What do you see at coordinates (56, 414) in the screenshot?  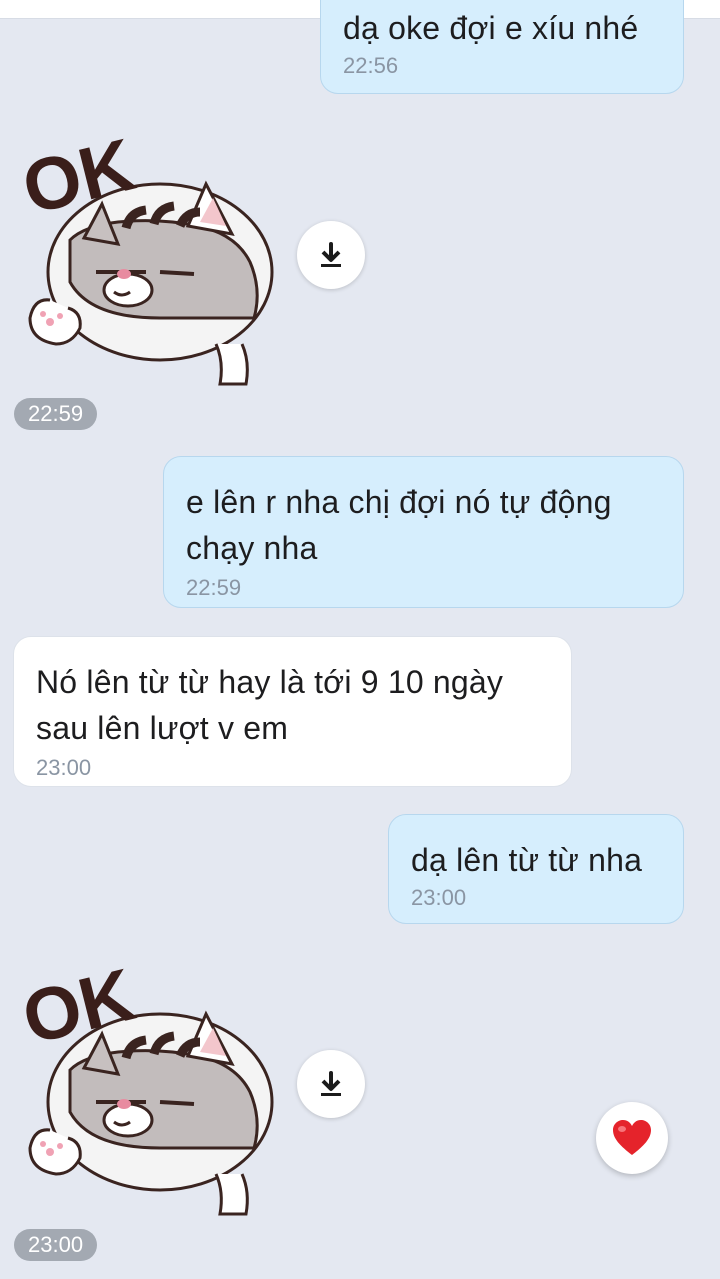 I see `sticker-timestamp: 22:59` at bounding box center [56, 414].